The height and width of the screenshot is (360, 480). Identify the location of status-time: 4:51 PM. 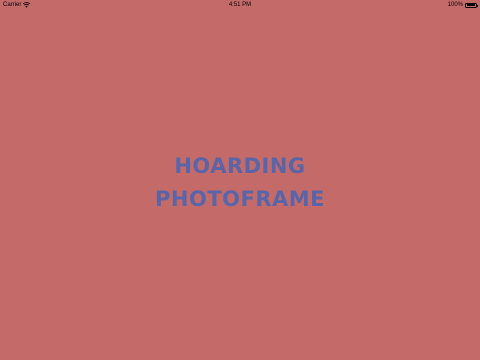
(240, 5).